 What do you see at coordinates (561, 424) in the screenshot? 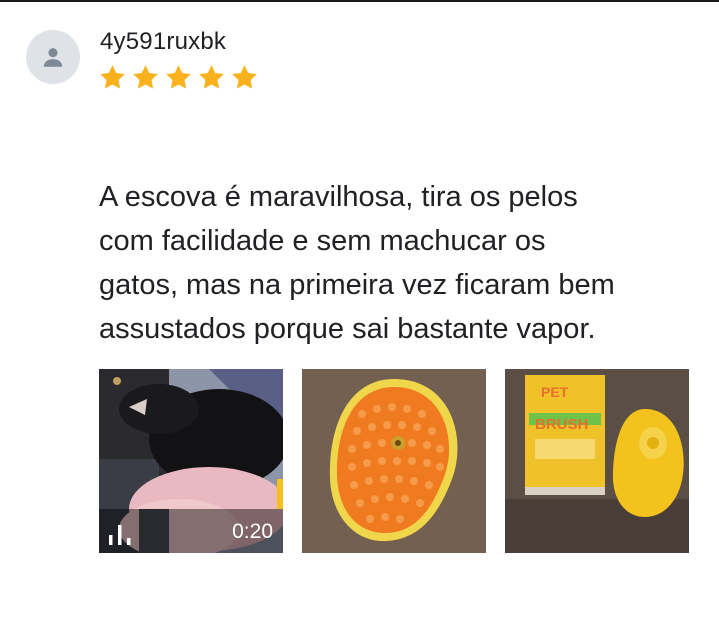
I see `box-brand-text-bottom: BRUSH` at bounding box center [561, 424].